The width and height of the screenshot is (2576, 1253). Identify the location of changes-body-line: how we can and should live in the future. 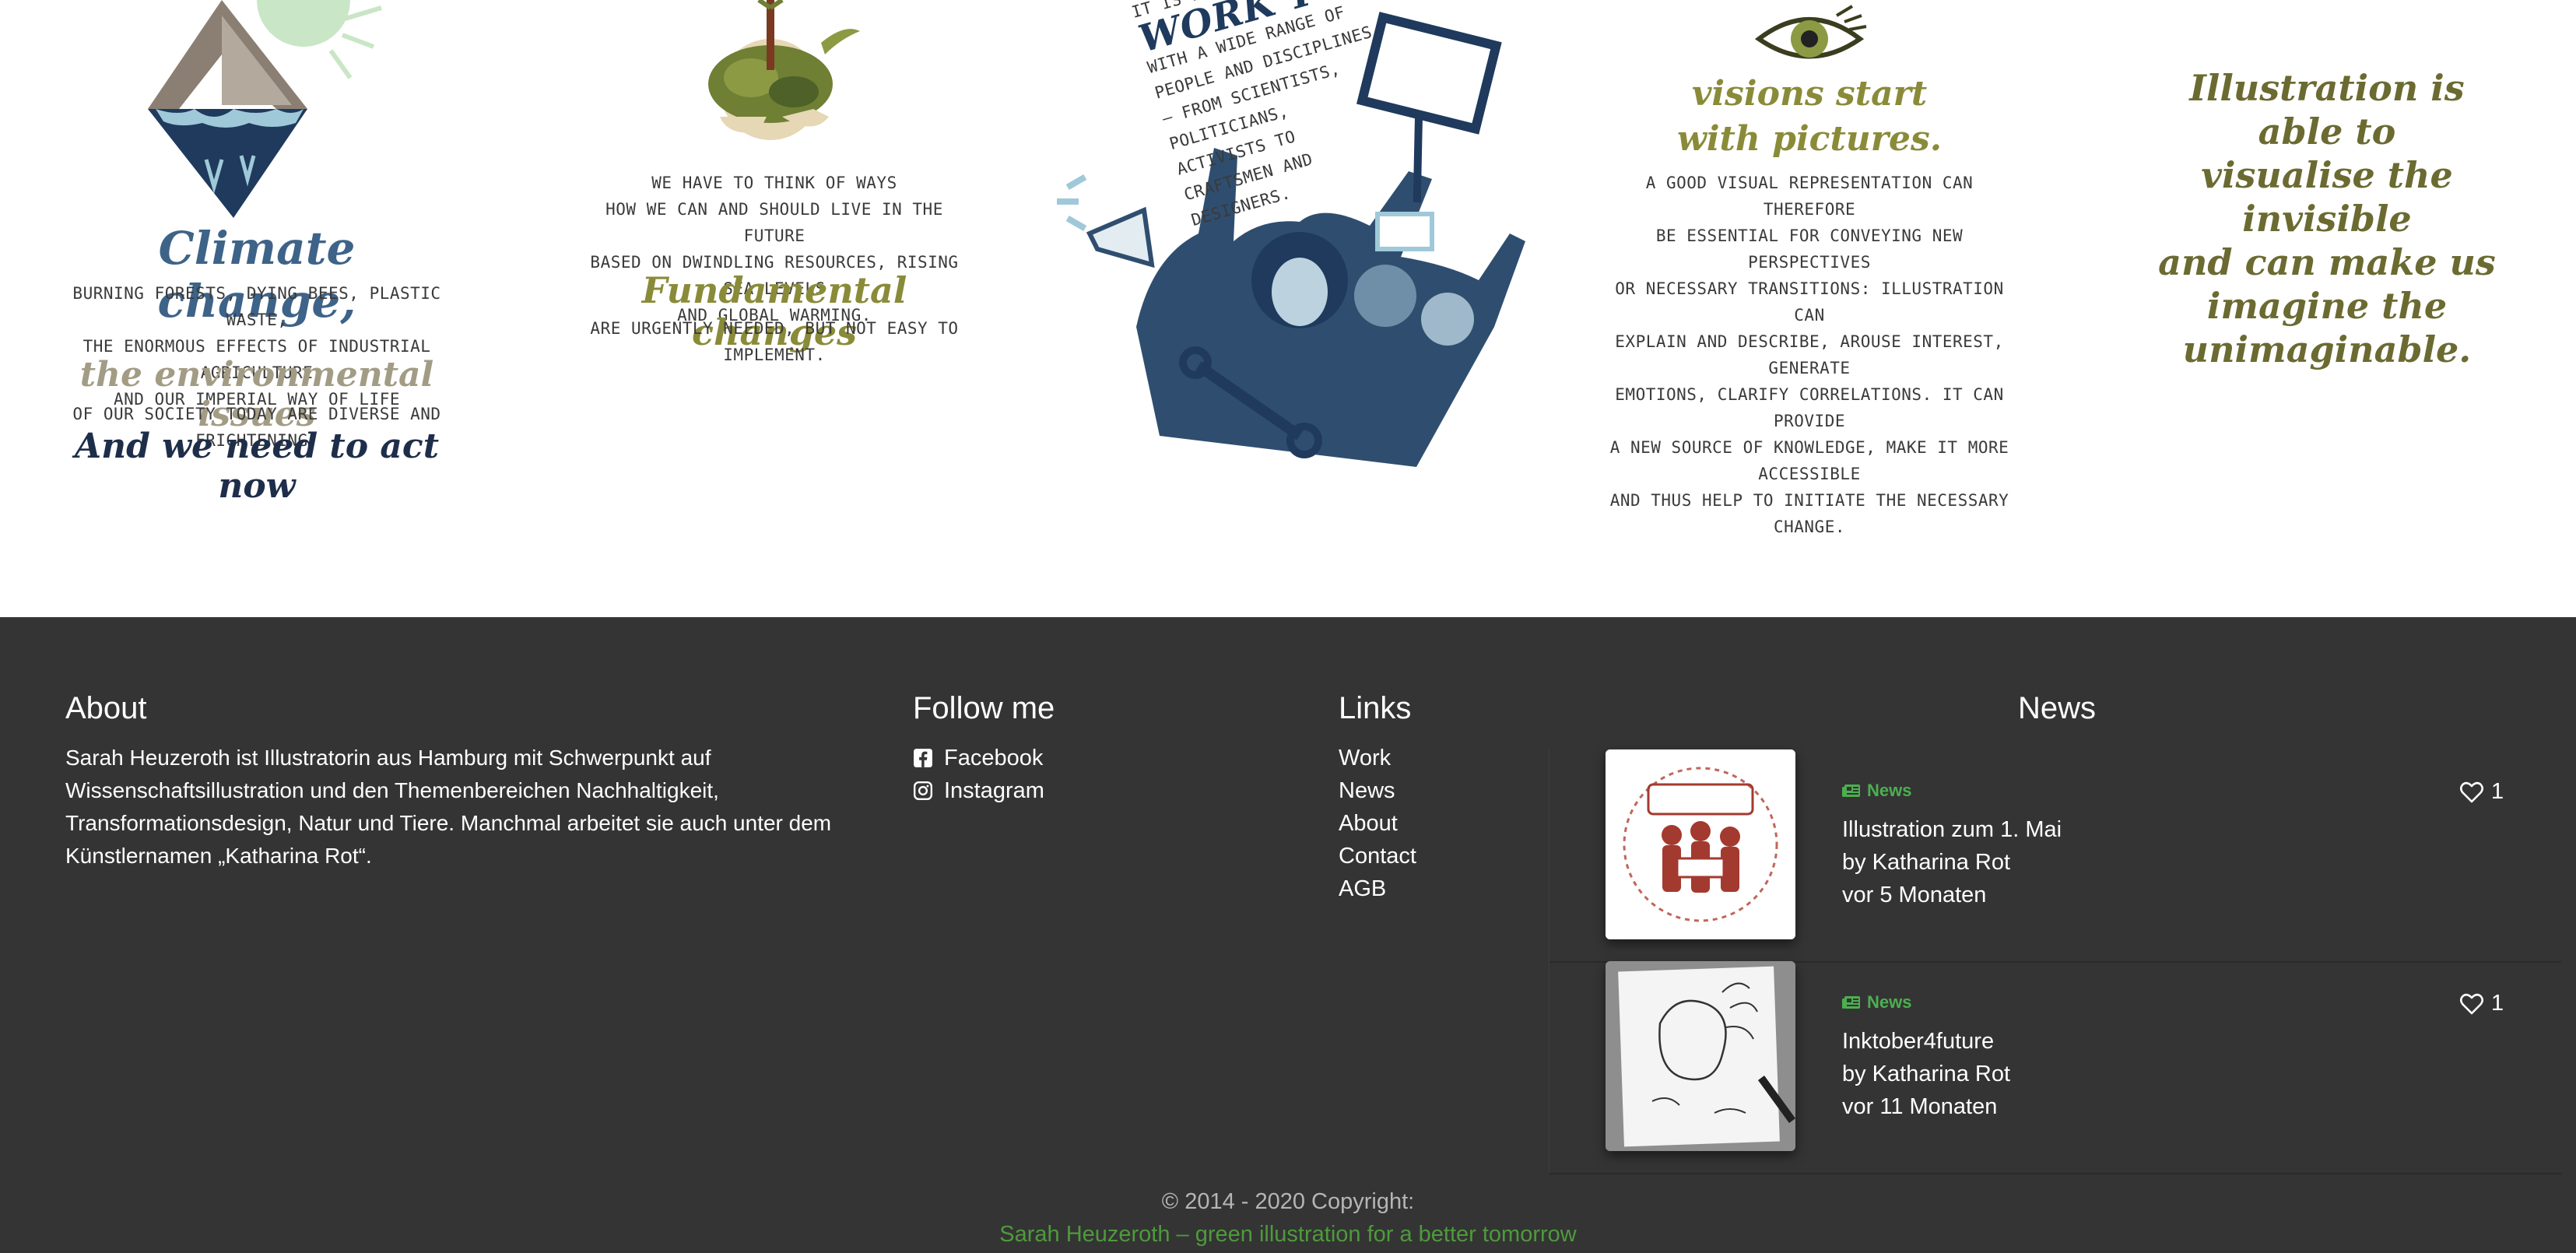
(774, 222).